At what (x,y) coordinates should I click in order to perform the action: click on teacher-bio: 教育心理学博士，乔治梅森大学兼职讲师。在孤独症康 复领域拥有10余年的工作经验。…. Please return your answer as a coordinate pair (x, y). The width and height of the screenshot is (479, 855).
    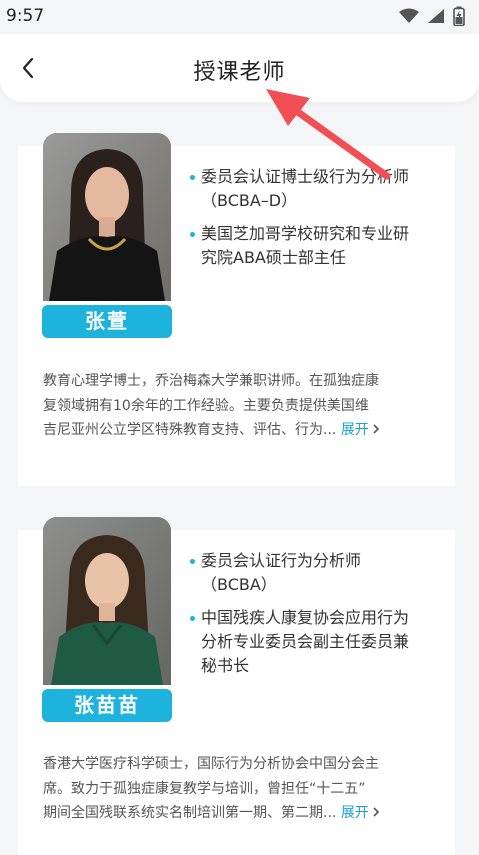
    Looking at the image, I should click on (239, 406).